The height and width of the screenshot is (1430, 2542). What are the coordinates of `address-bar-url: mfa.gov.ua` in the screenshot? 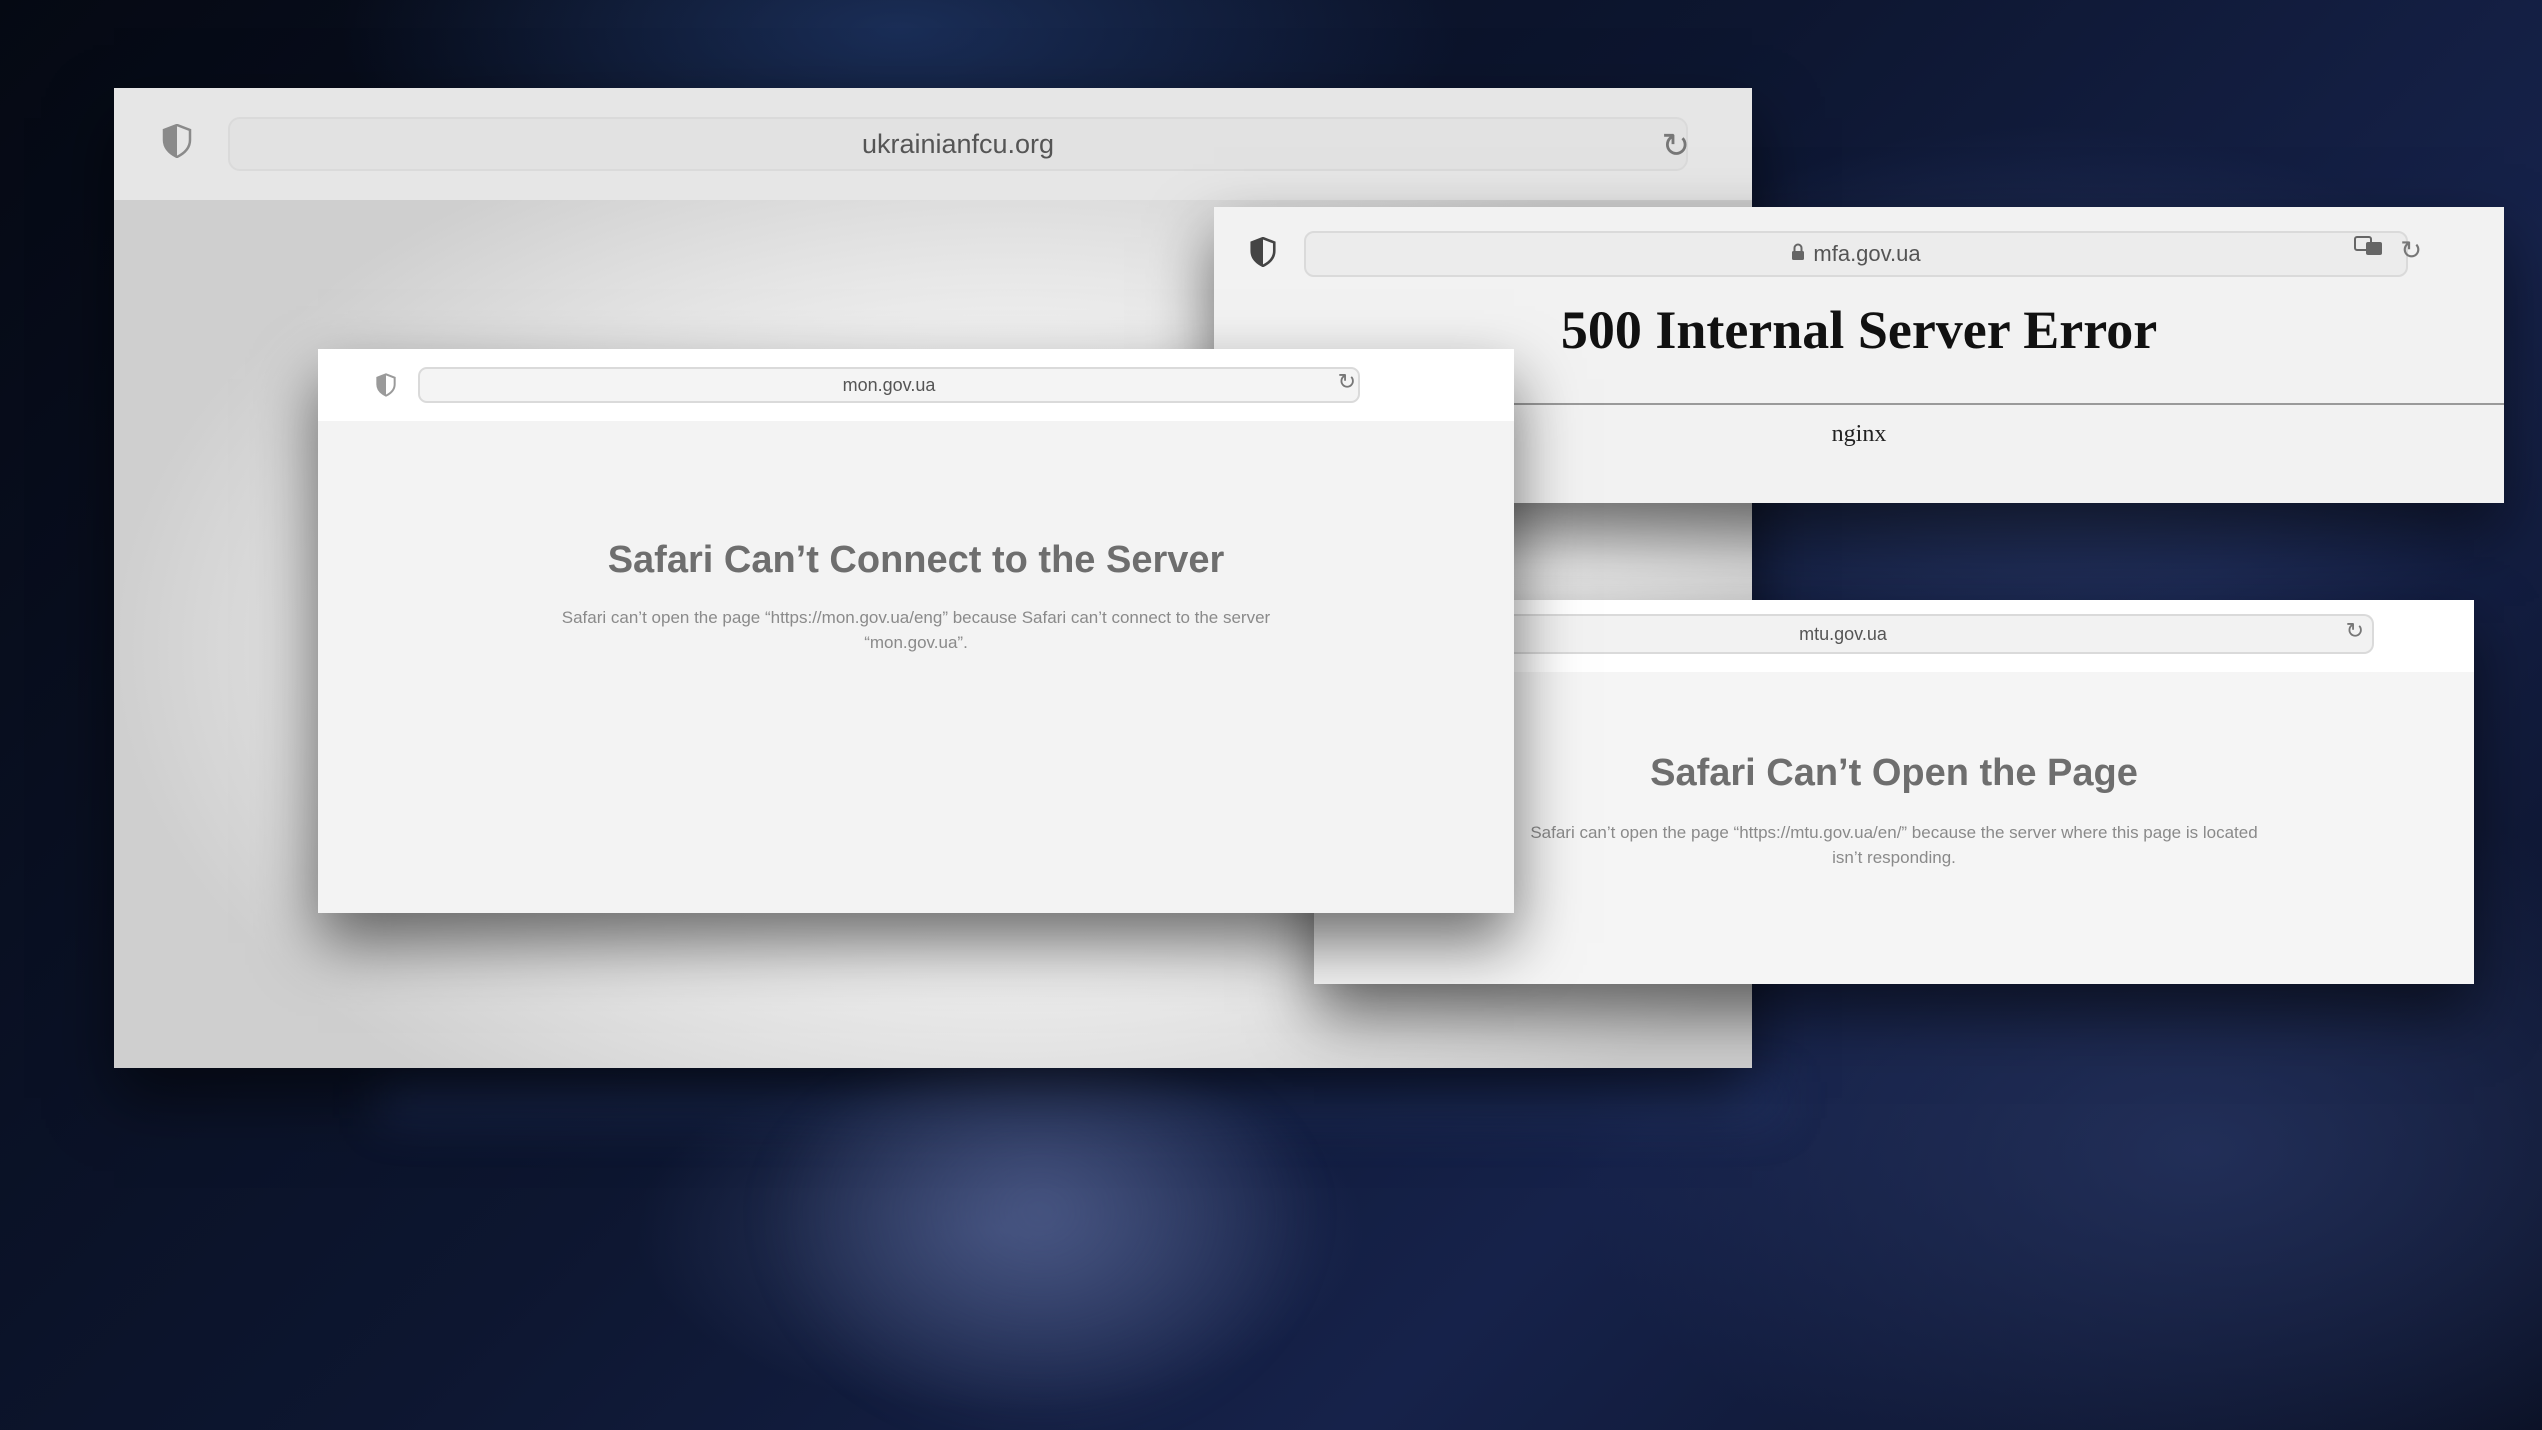 It's located at (1867, 253).